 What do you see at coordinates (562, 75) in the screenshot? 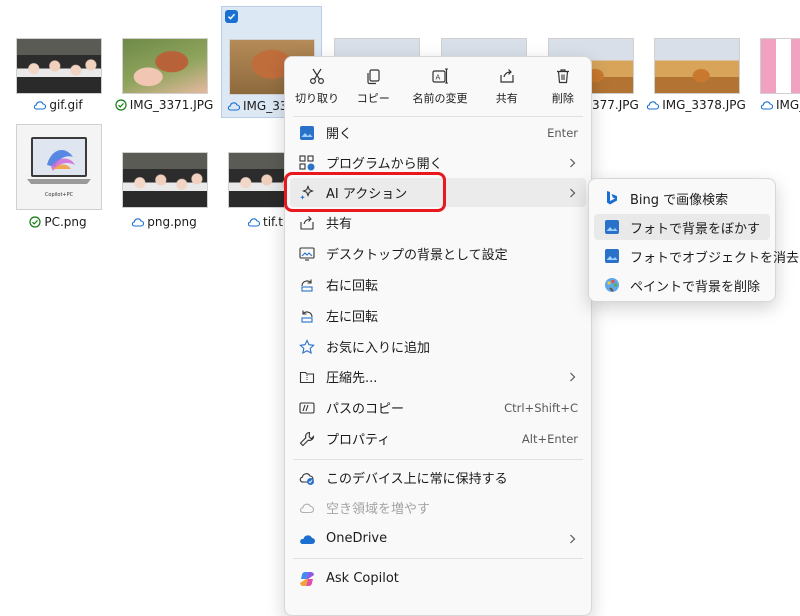
I see `trash-icon` at bounding box center [562, 75].